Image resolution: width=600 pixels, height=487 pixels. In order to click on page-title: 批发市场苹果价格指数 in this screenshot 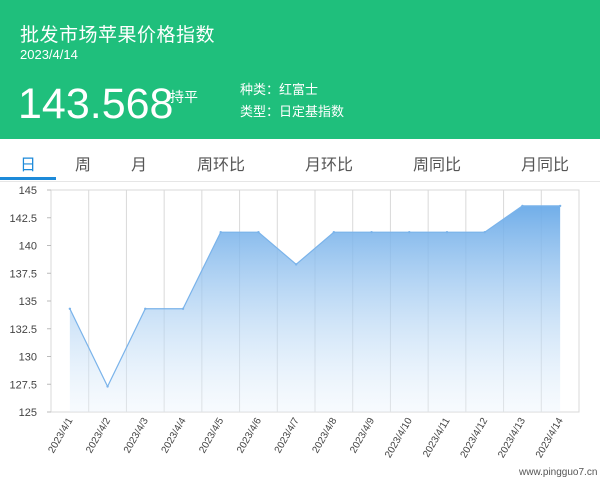, I will do `click(118, 35)`.